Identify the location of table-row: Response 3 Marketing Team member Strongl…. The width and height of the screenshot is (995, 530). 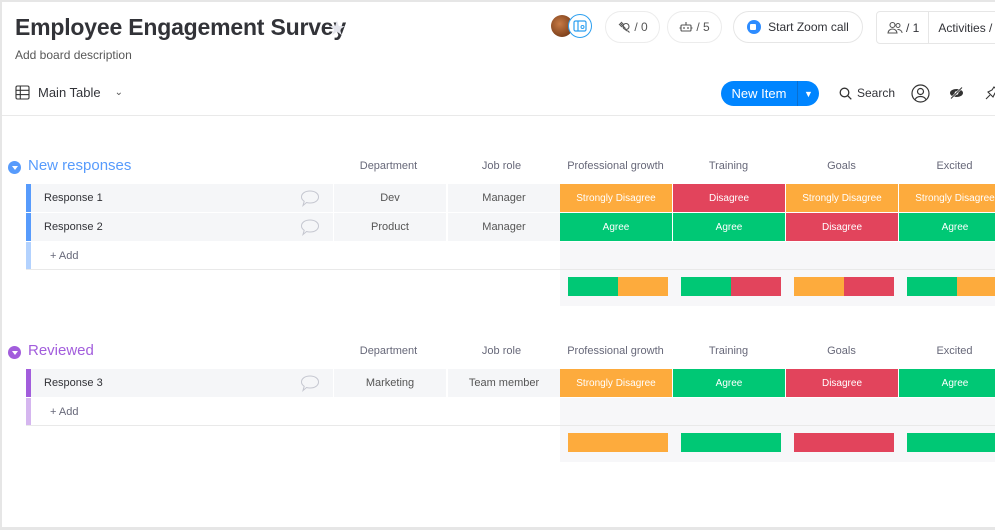
(510, 383).